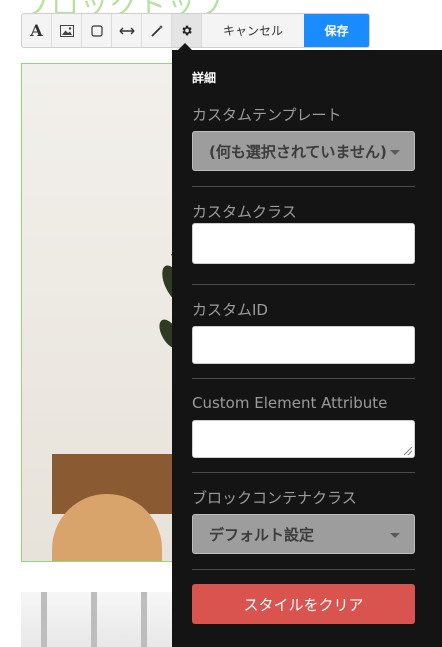  Describe the element at coordinates (204, 78) in the screenshot. I see `panel-title: 詳細` at that location.